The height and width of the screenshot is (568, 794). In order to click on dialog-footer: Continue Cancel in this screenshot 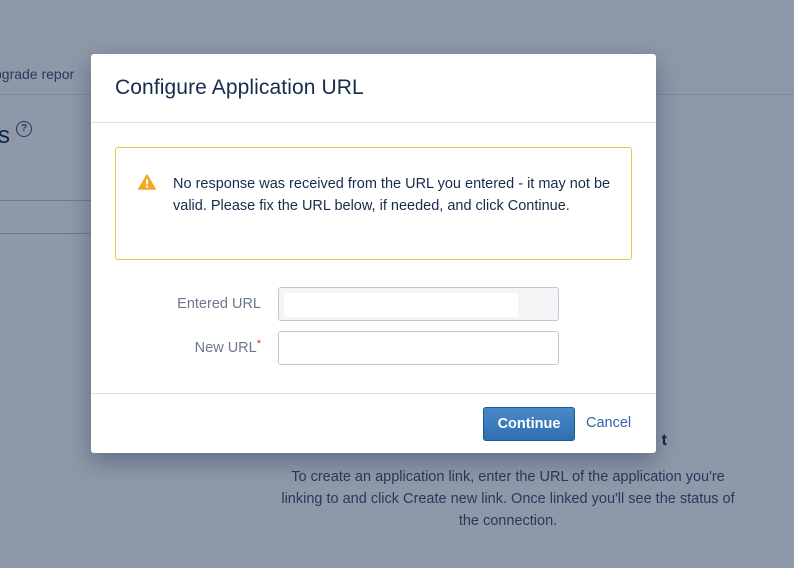, I will do `click(373, 423)`.